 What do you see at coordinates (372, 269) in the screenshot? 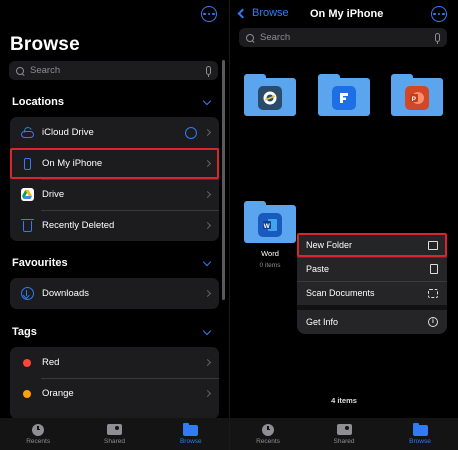
I see `menu-item-paste: Paste` at bounding box center [372, 269].